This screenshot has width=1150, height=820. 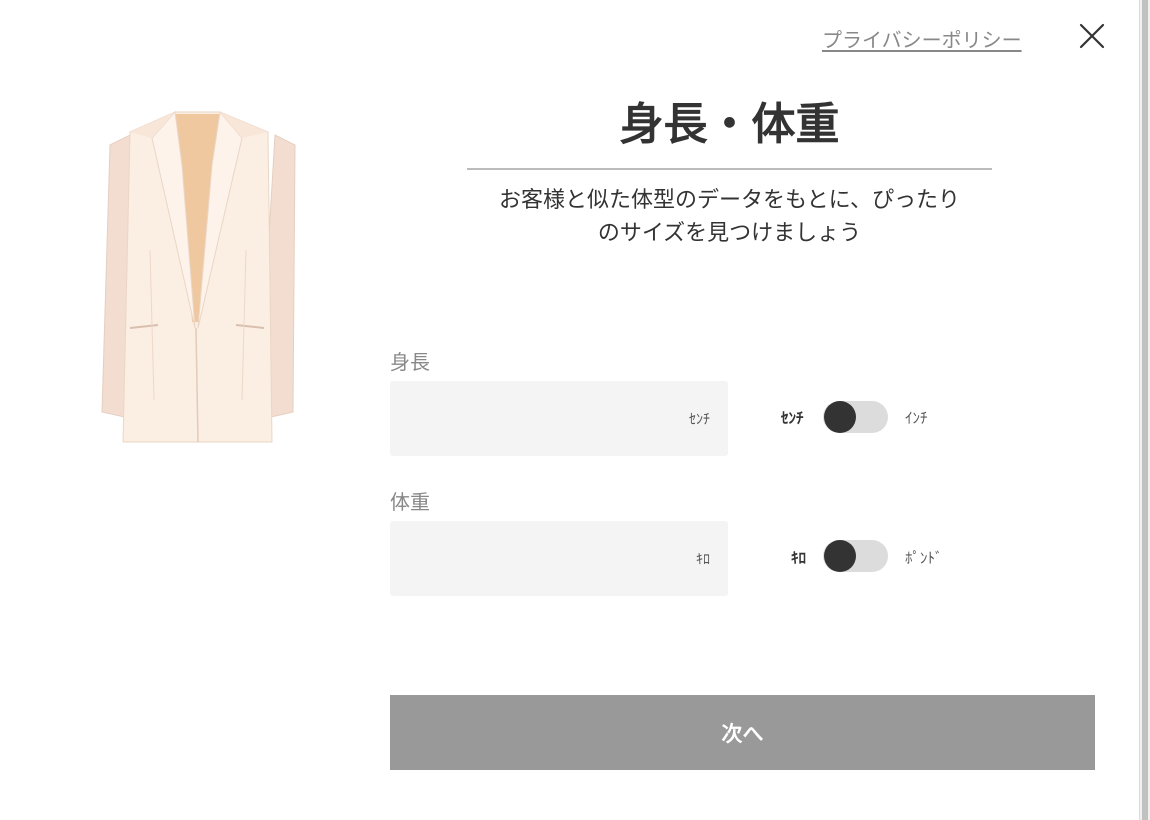 I want to click on height-unit-toggle, so click(x=855, y=417).